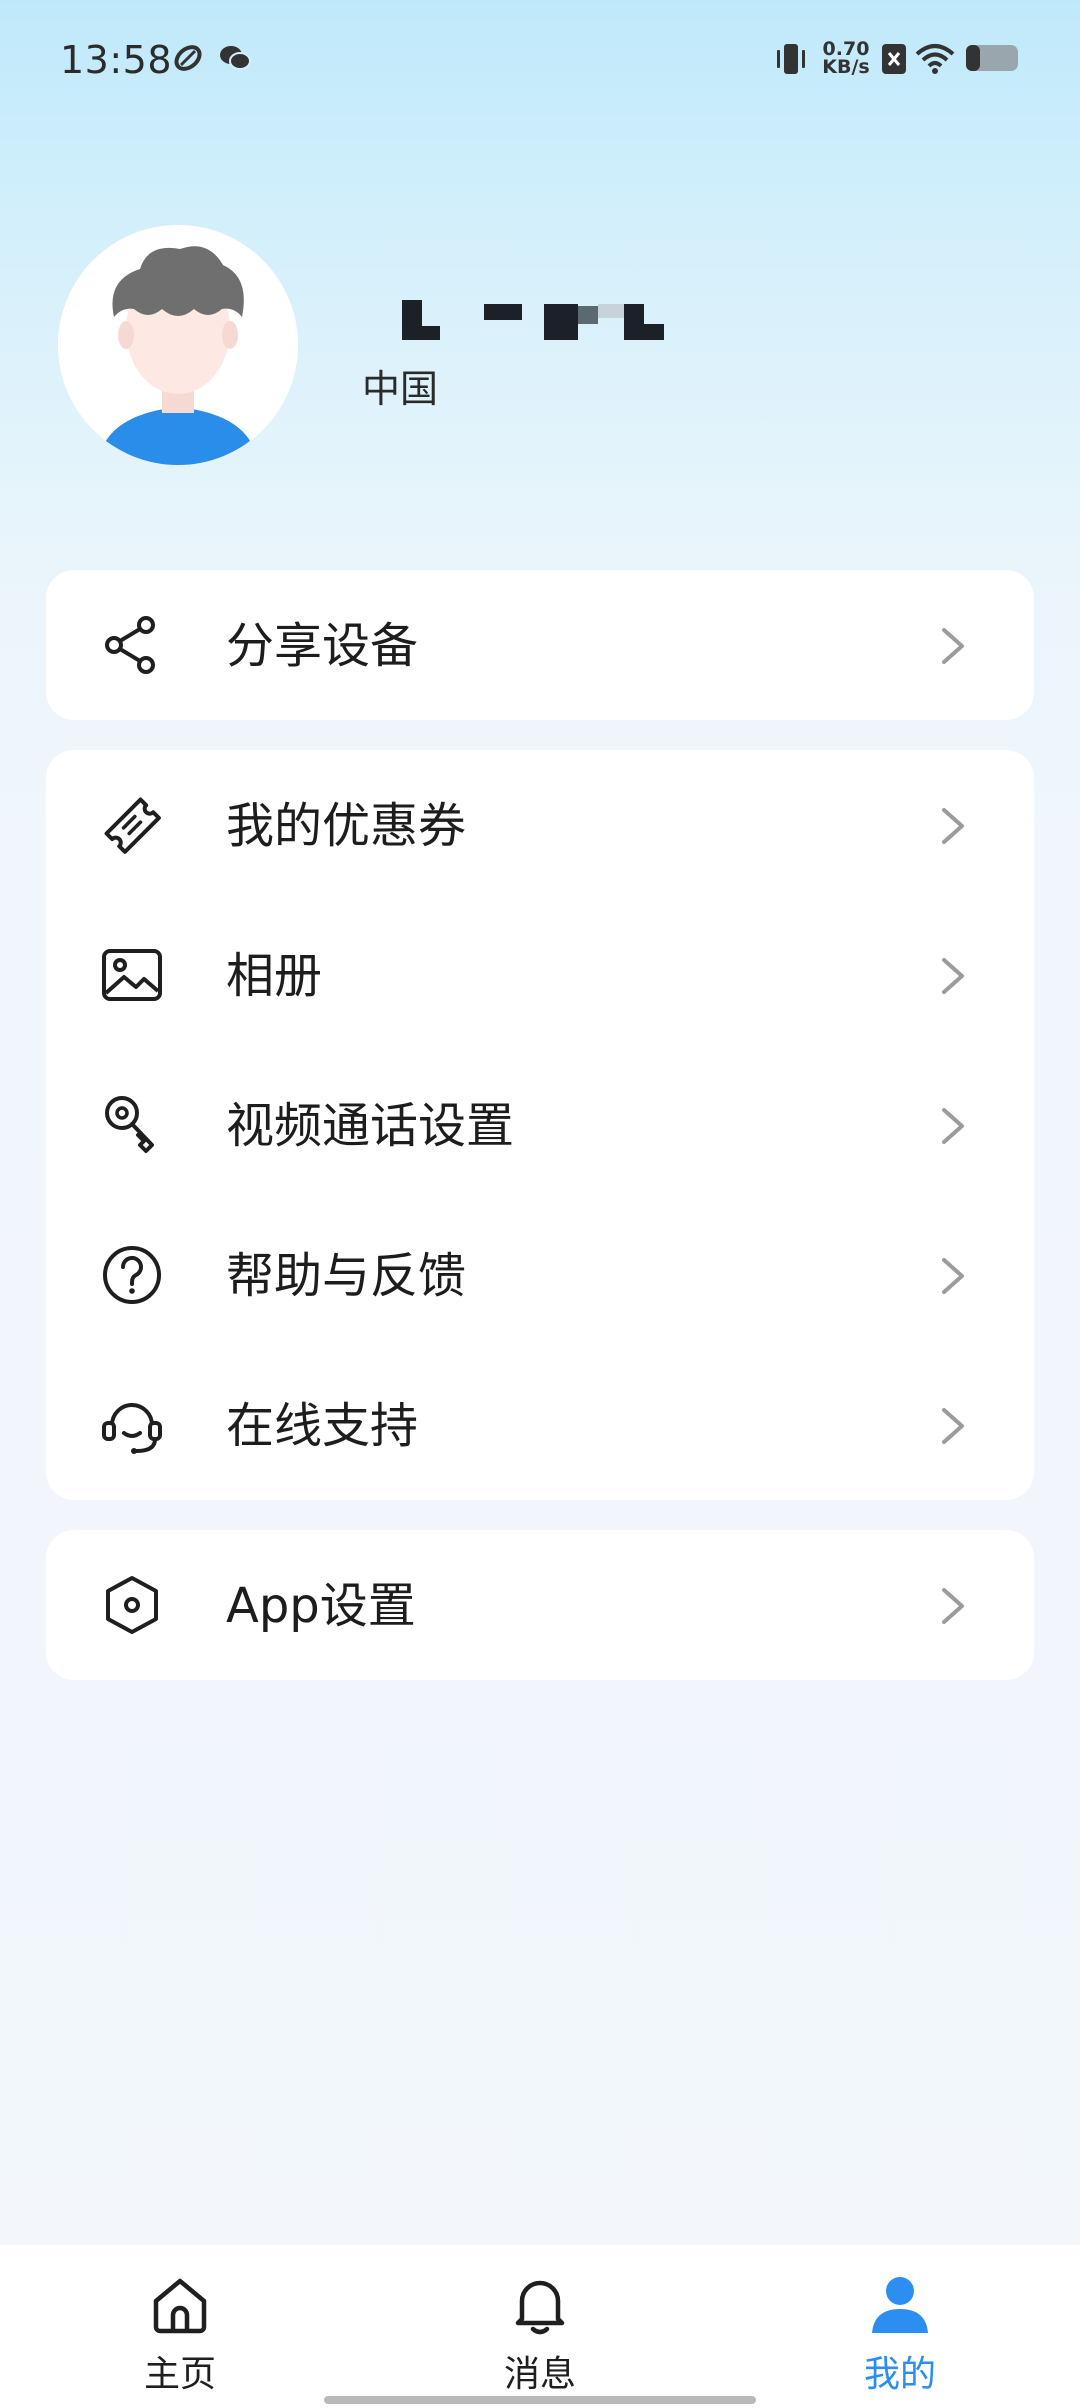 The height and width of the screenshot is (2408, 1080). I want to click on album-label: 相册, so click(274, 976).